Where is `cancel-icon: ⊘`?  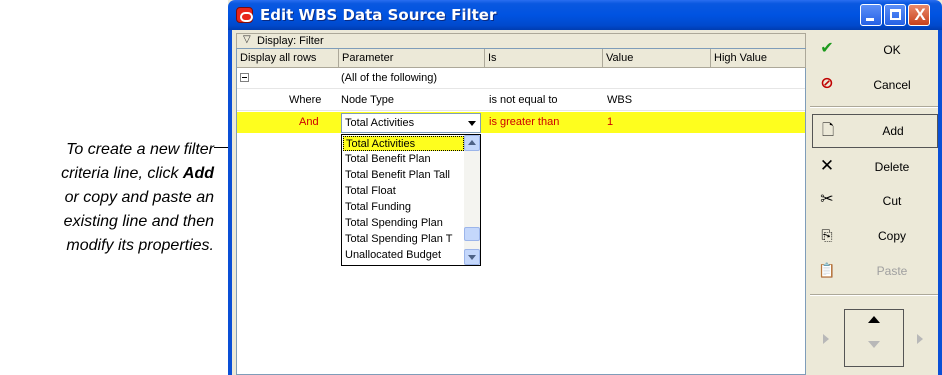
cancel-icon: ⊘ is located at coordinates (827, 83).